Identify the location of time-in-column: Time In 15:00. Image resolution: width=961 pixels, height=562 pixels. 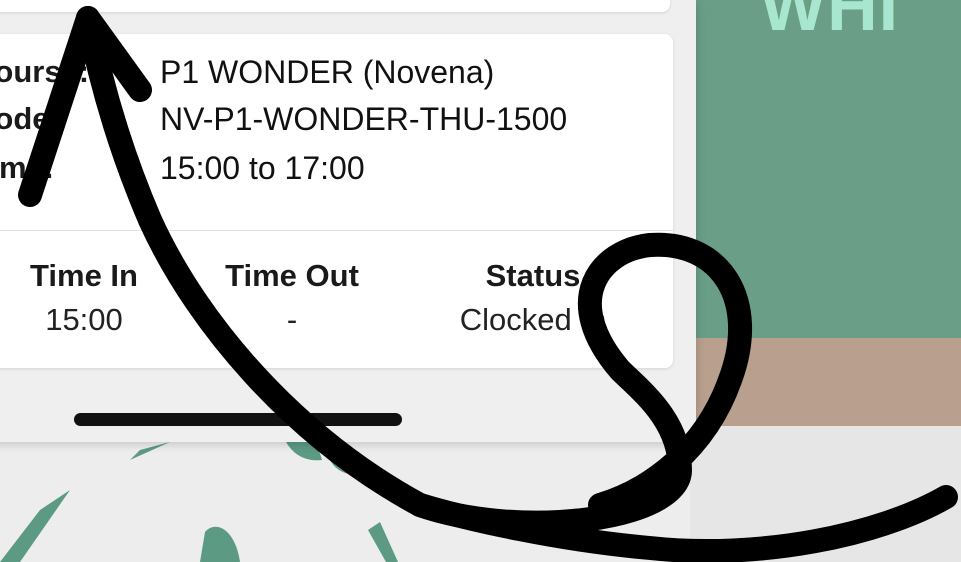
(84, 298).